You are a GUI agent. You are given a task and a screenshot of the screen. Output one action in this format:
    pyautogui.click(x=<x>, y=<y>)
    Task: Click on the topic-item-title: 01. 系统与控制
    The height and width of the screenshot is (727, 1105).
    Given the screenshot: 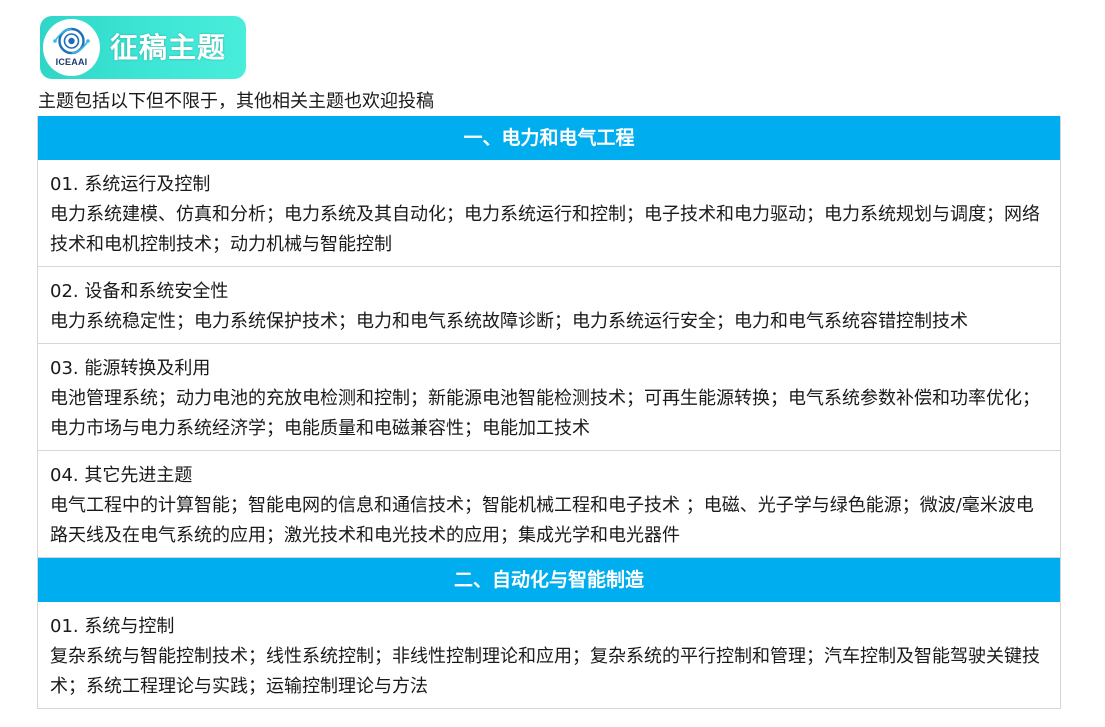 What is the action you would take?
    pyautogui.click(x=112, y=626)
    